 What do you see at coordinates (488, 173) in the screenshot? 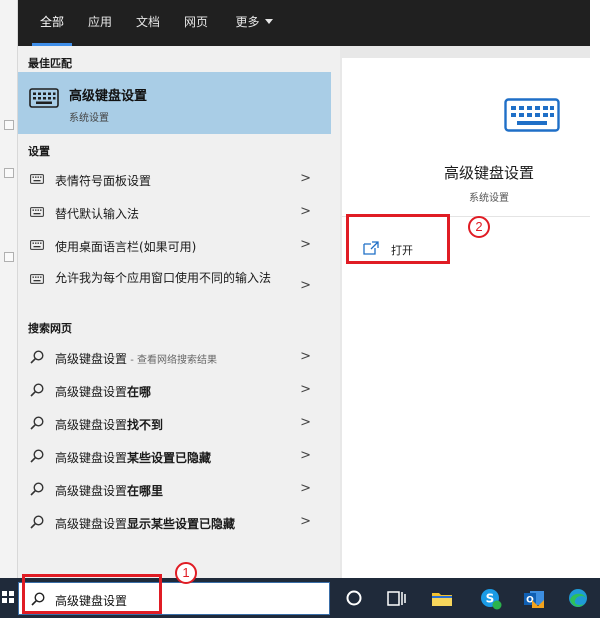
I see `preview-title: 高级键盘设置` at bounding box center [488, 173].